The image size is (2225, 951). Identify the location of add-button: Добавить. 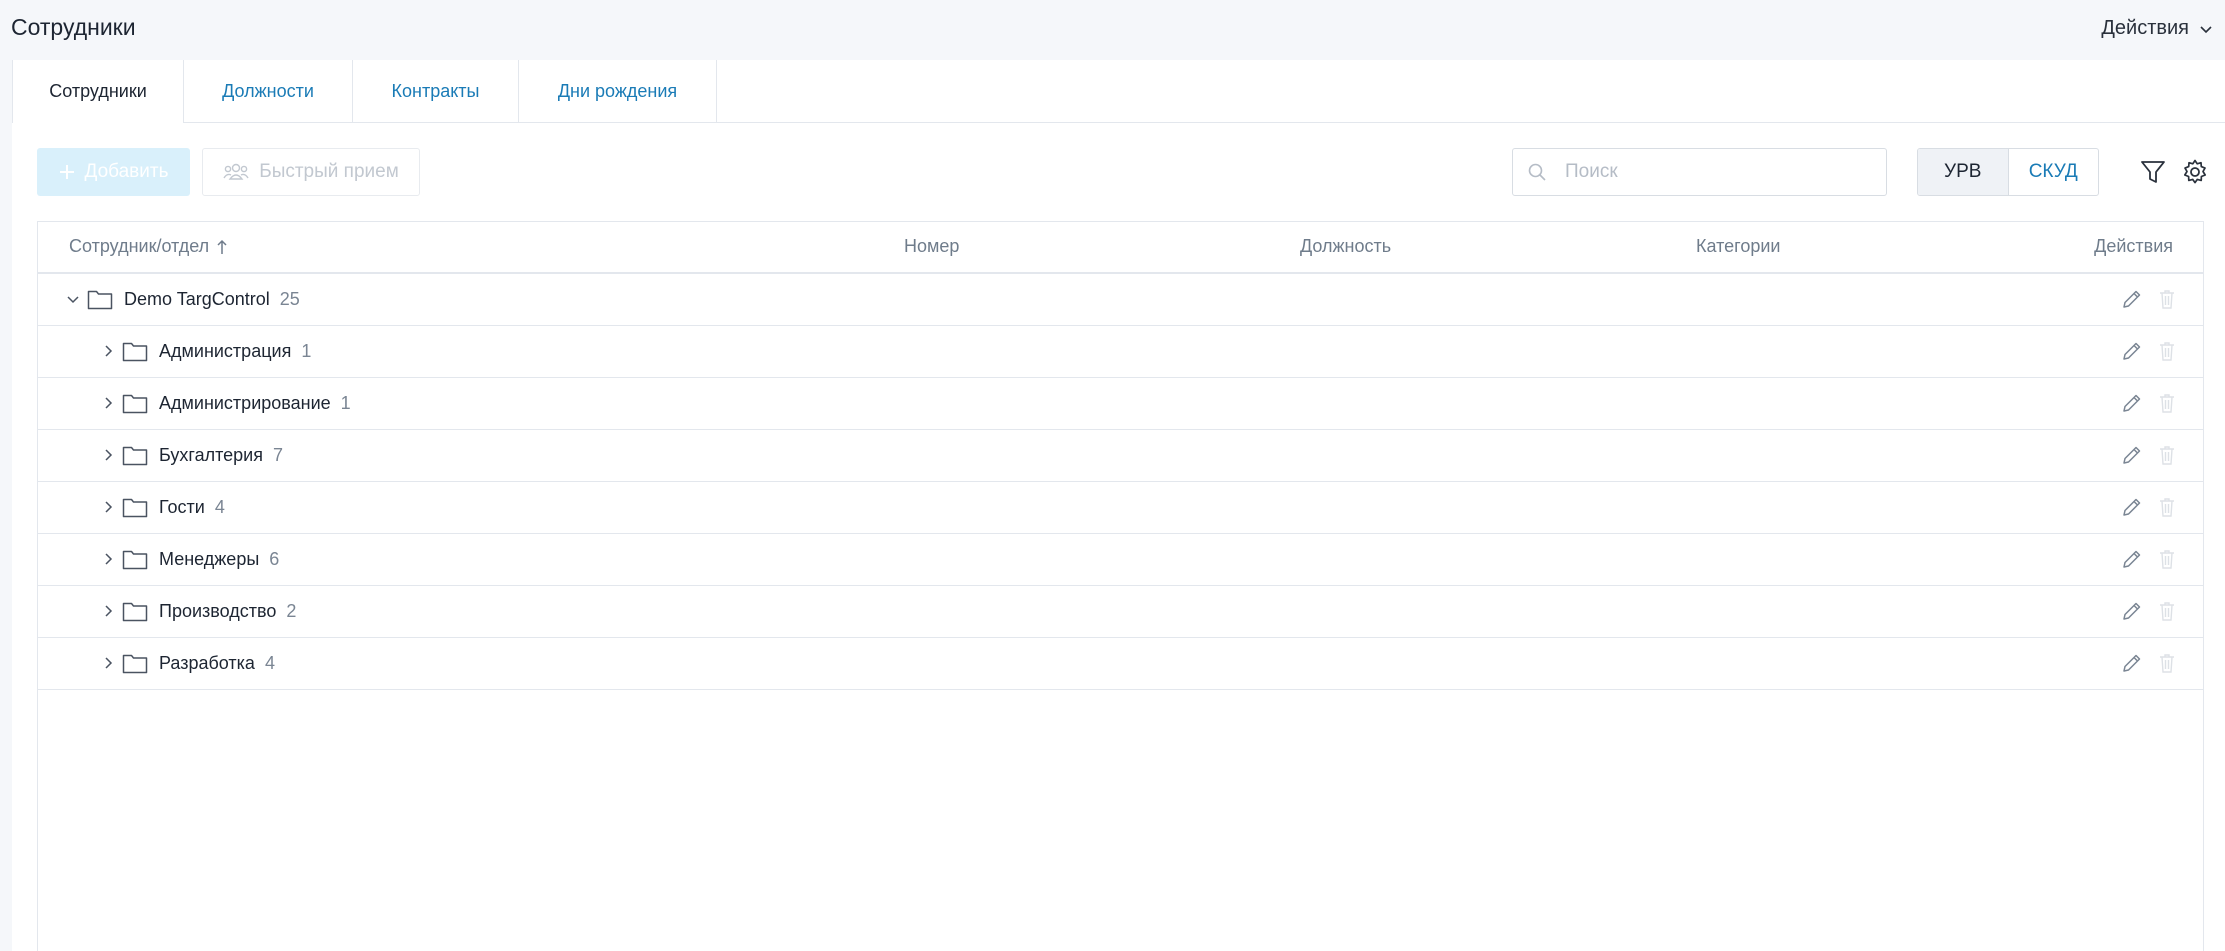
(113, 172).